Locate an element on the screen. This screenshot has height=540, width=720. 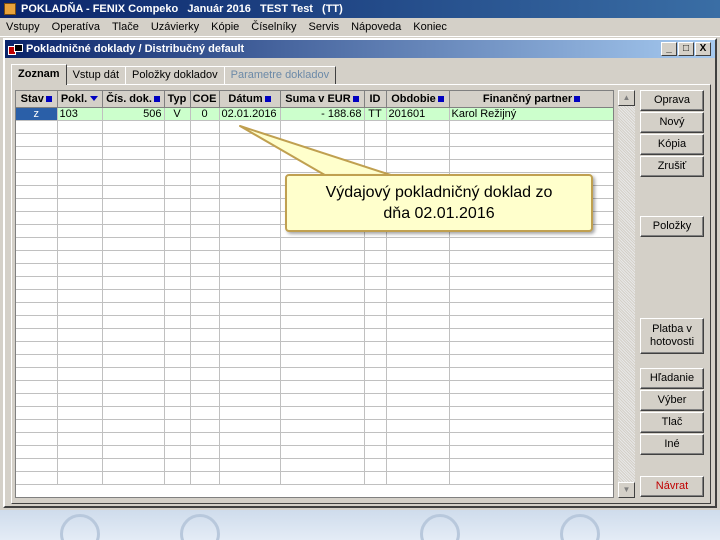
cell-pokl: 103 is located at coordinates (80, 114).